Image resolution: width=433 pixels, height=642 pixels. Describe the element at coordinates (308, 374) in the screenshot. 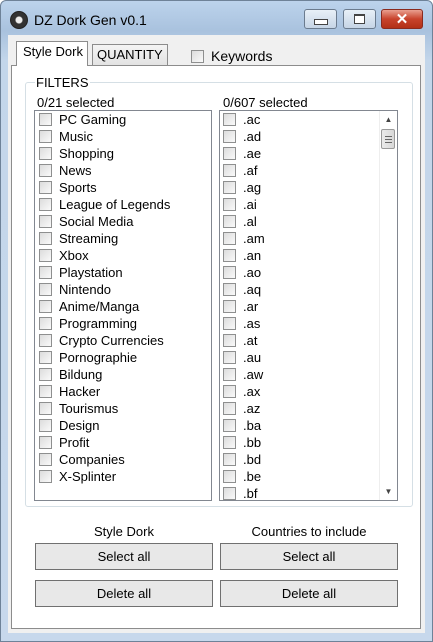

I see `list-item: .aw` at that location.